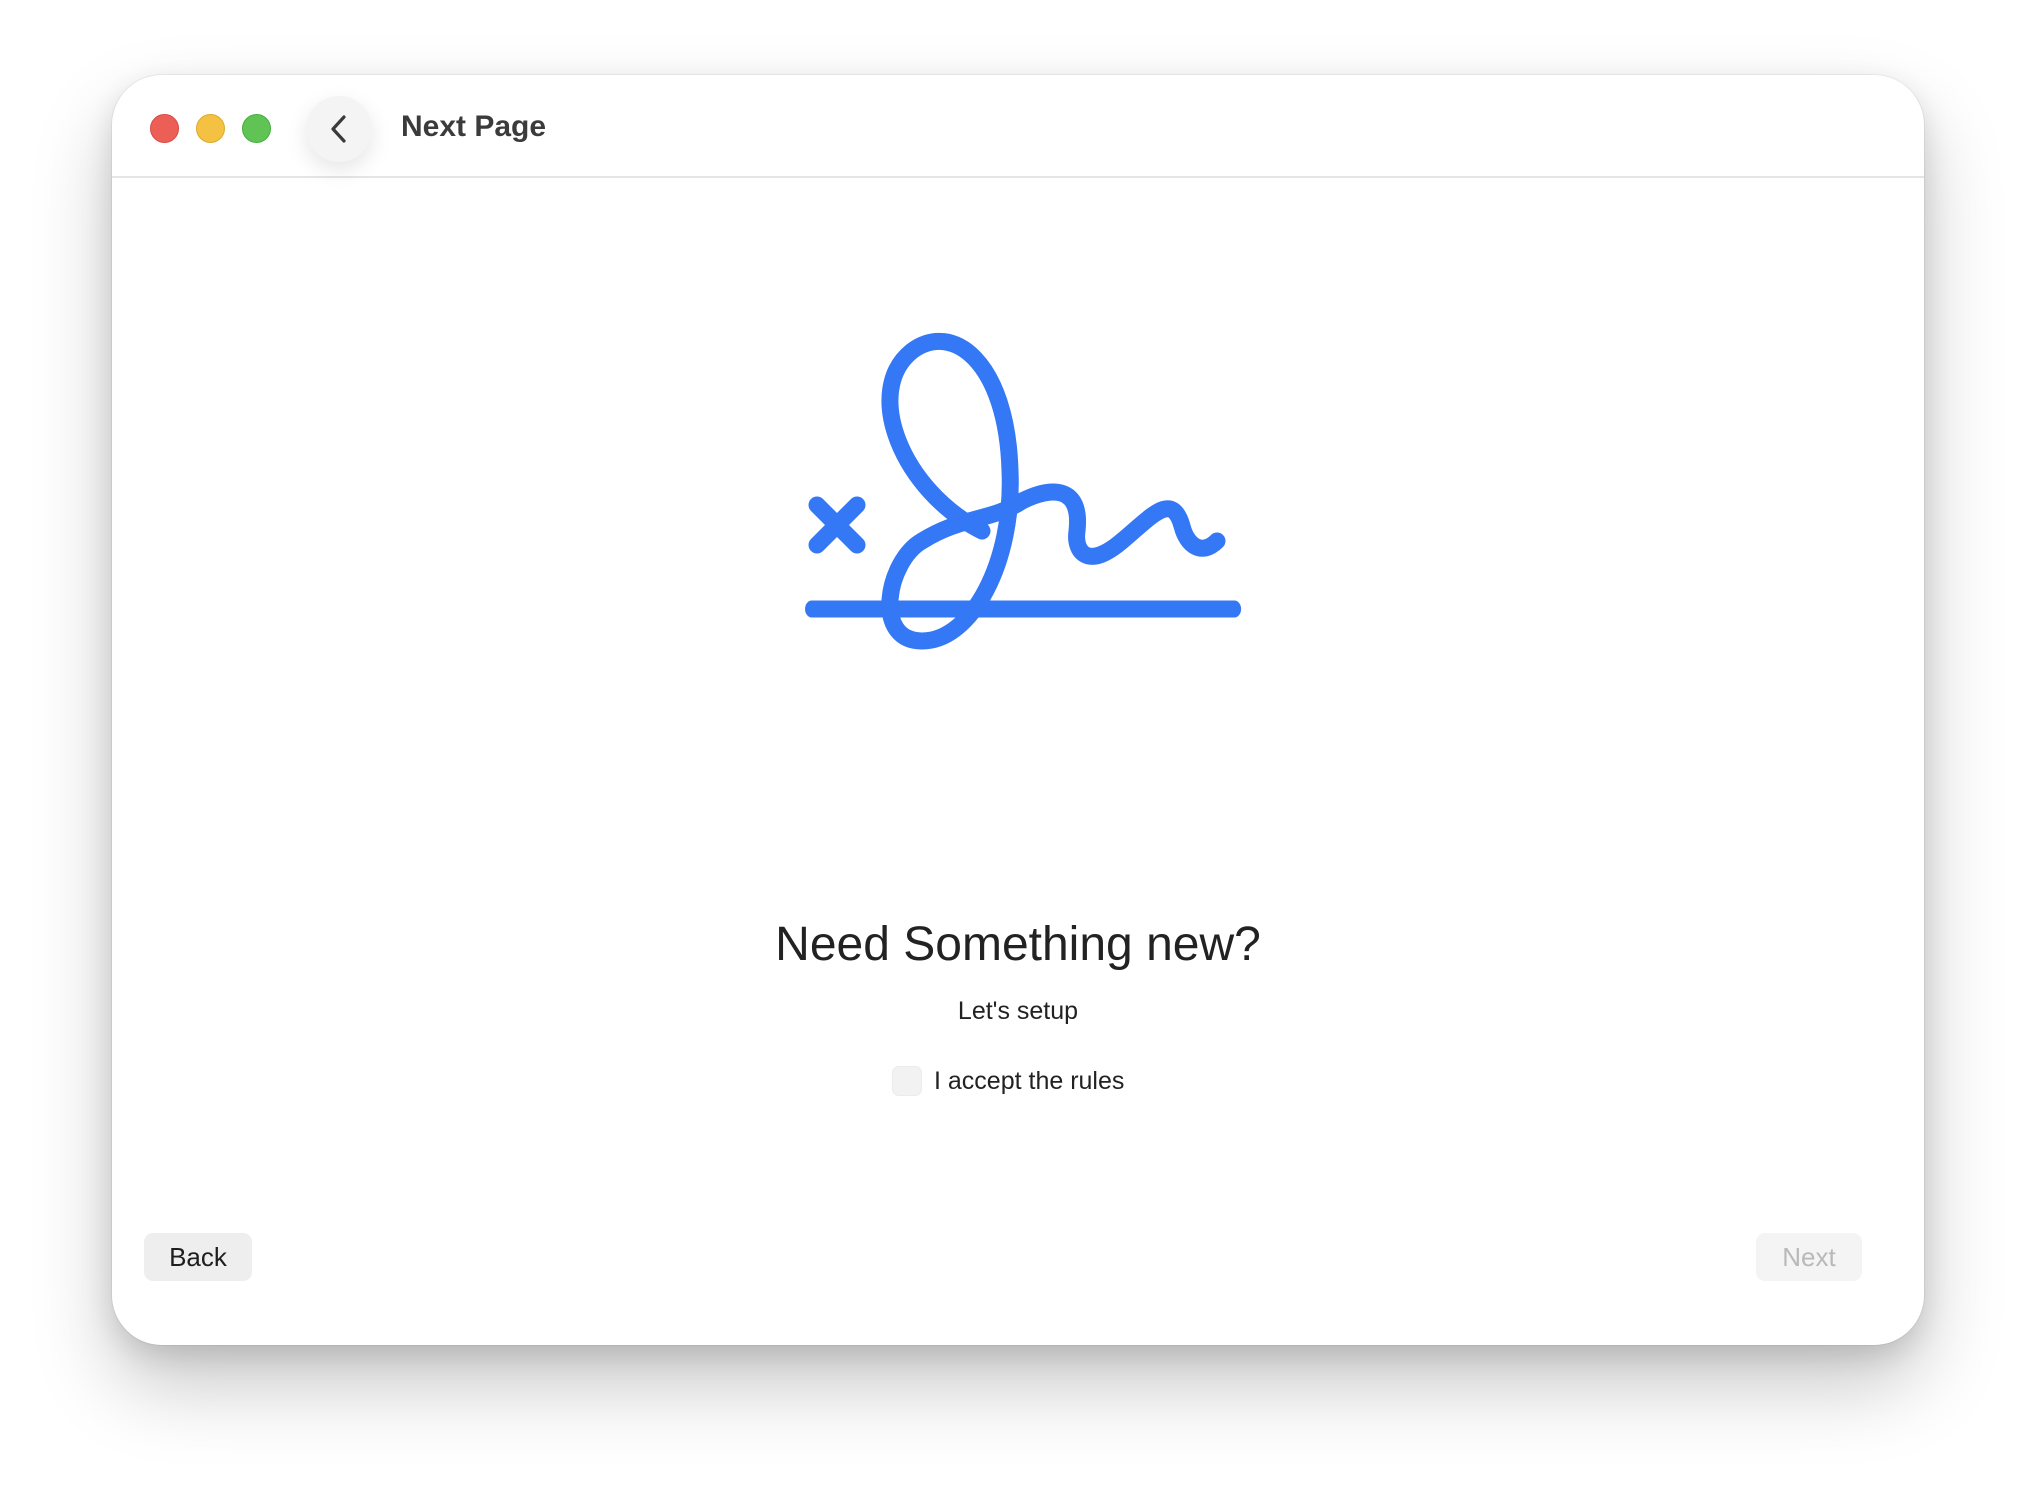 This screenshot has height=1490, width=2034. I want to click on back-button: Back, so click(198, 1257).